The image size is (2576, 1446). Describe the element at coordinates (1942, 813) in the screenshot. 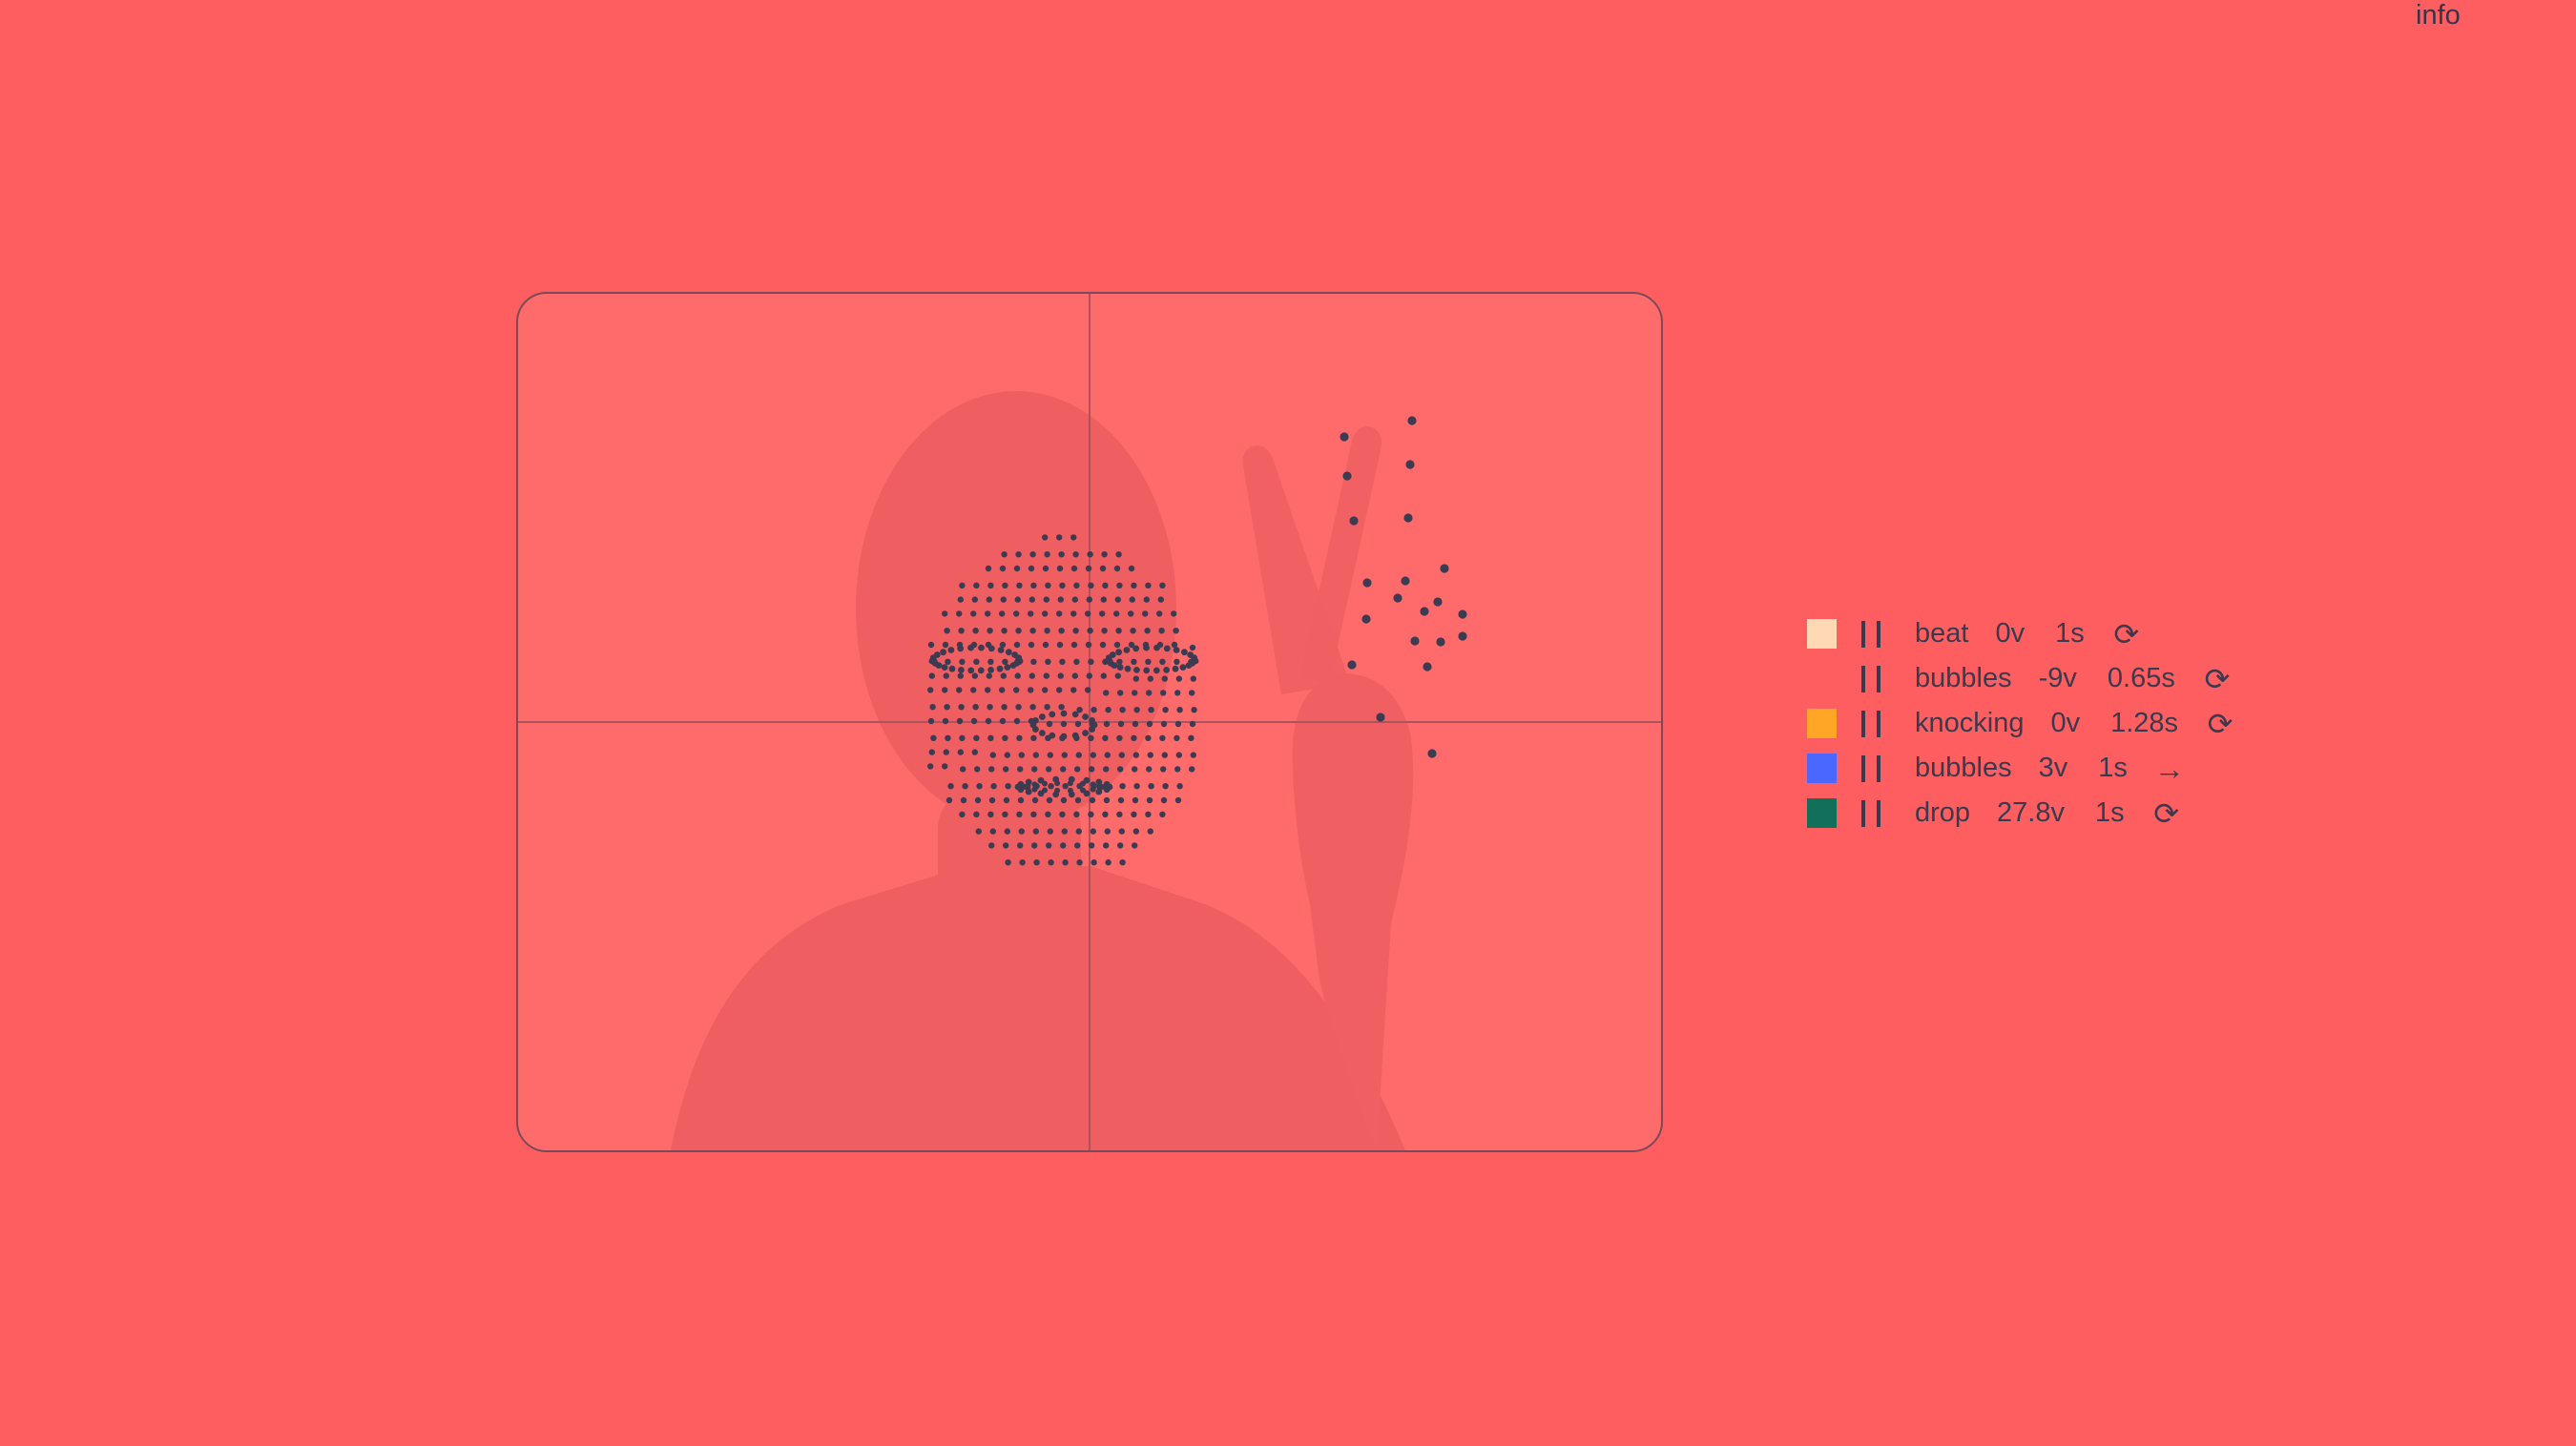

I see `sound-name: drop` at that location.